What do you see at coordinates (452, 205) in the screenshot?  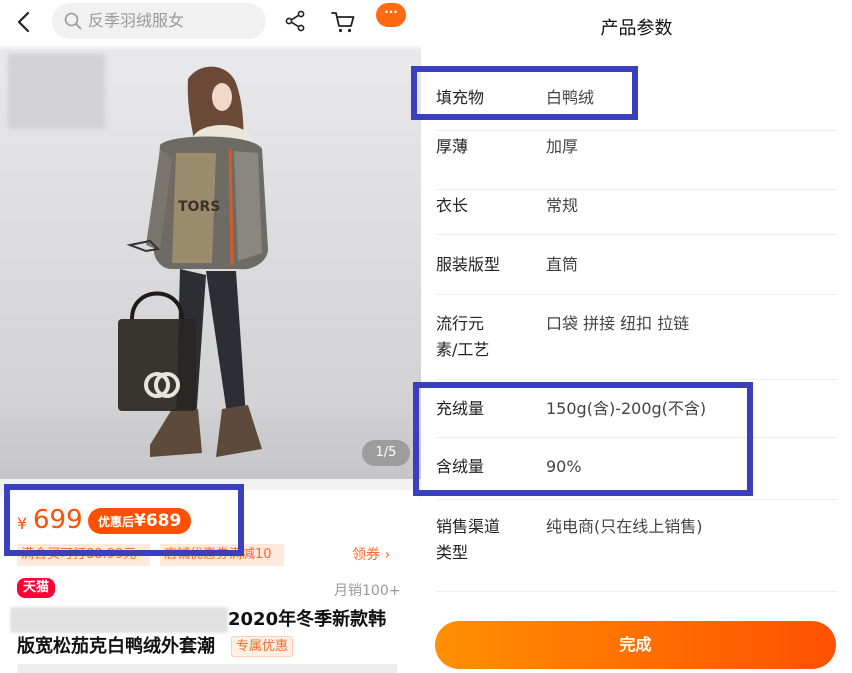 I see `param-key: 衣长` at bounding box center [452, 205].